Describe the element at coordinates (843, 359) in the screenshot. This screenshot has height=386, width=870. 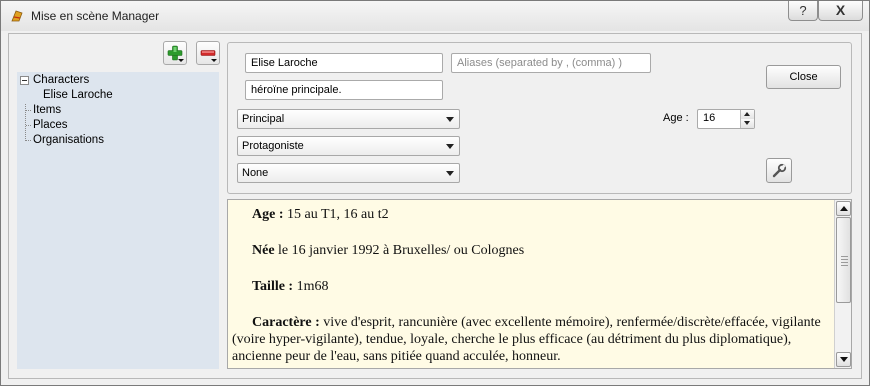
I see `scroll-down-icon` at that location.